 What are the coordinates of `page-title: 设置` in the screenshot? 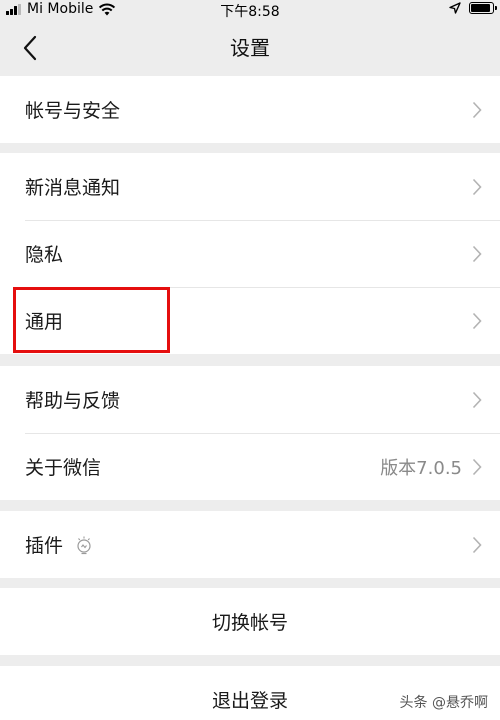 It's located at (250, 48).